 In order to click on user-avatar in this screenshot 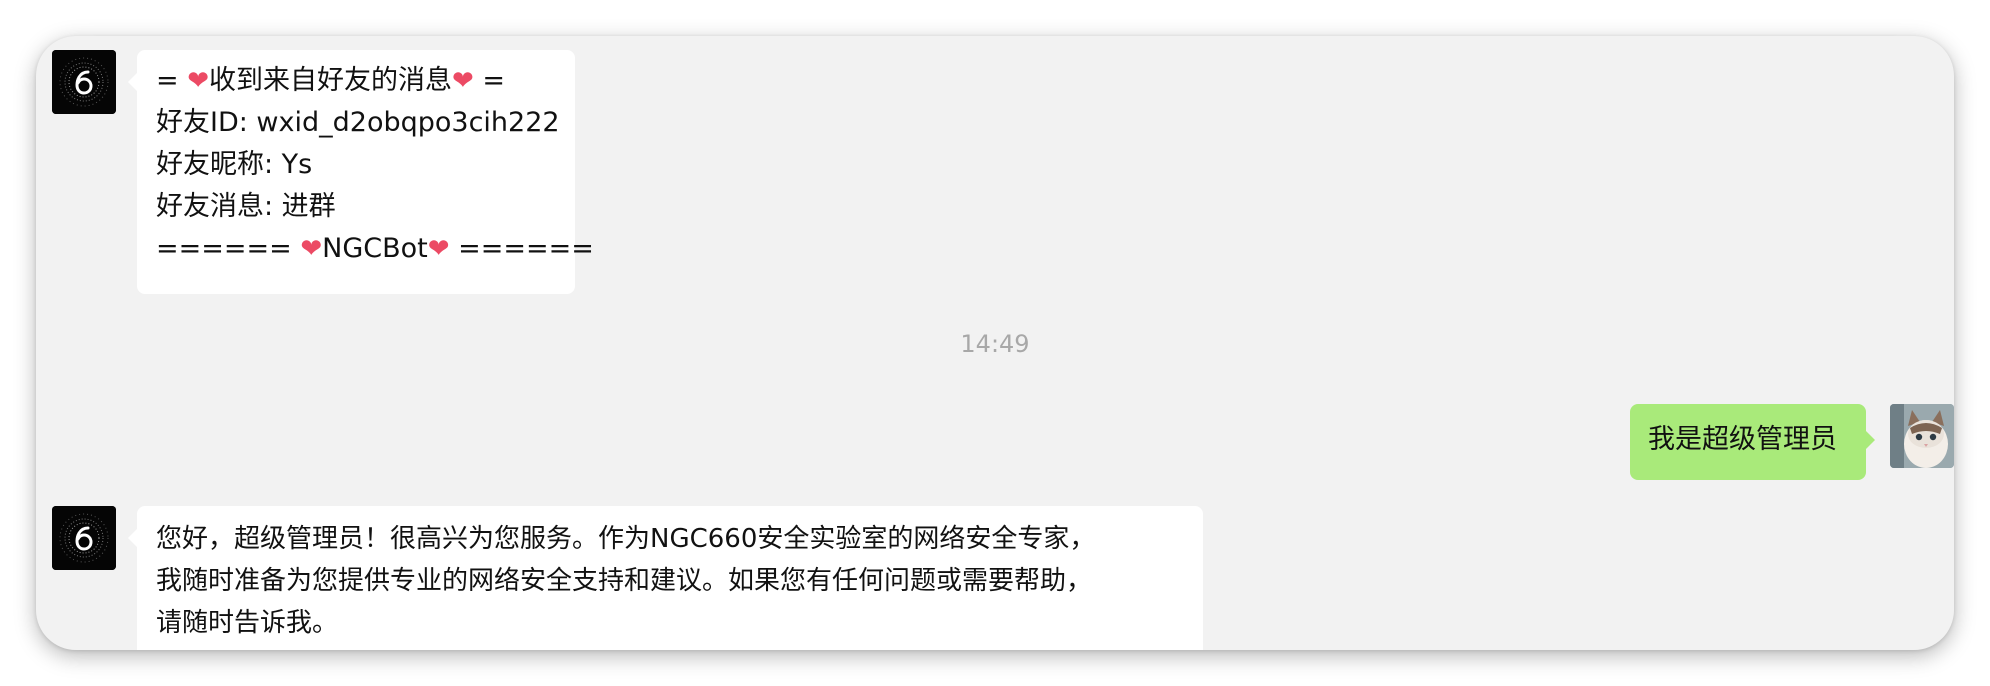, I will do `click(1922, 436)`.